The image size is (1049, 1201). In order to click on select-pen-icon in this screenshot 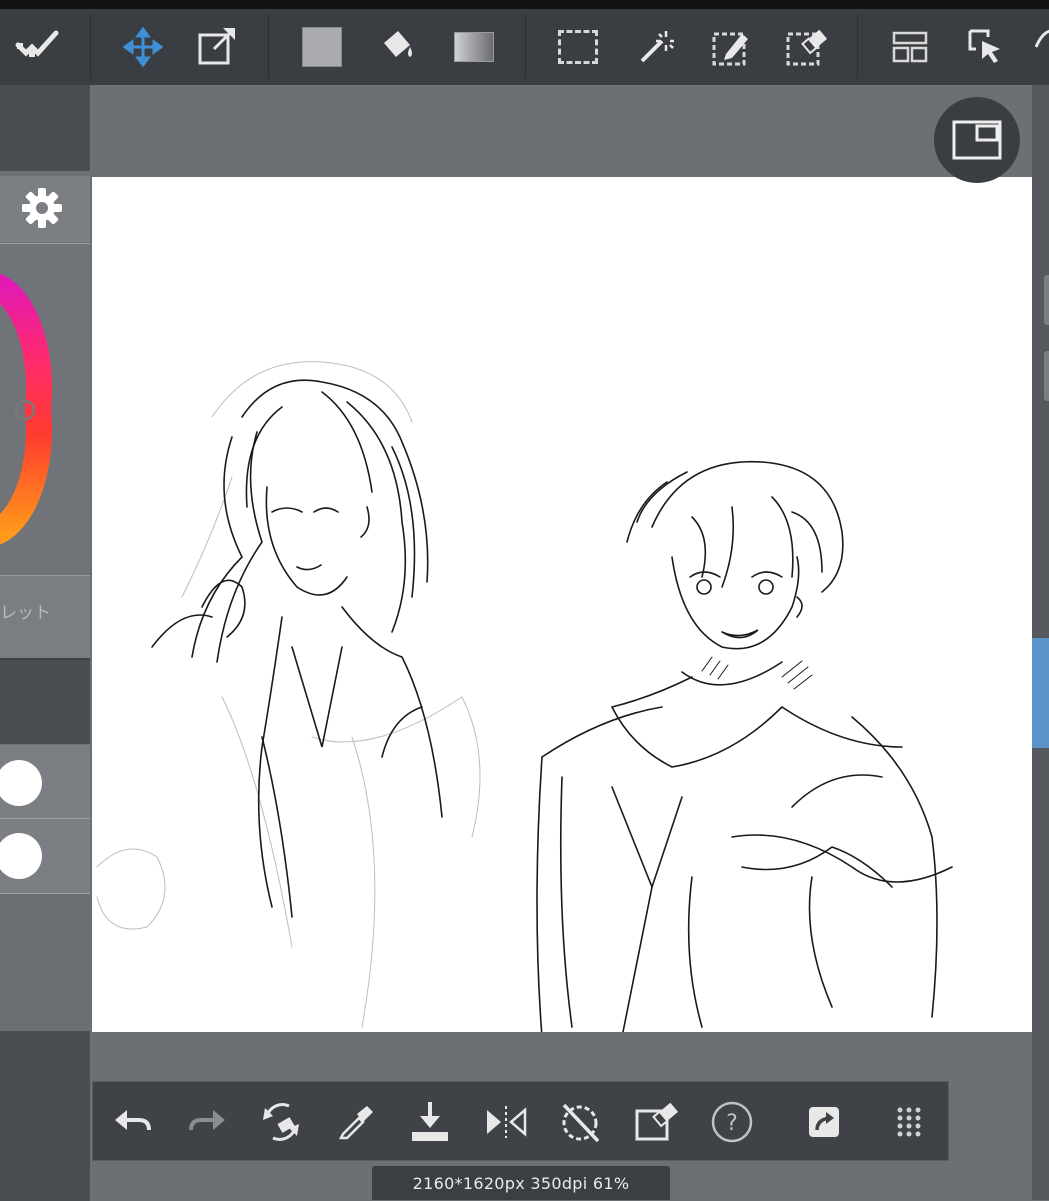, I will do `click(731, 47)`.